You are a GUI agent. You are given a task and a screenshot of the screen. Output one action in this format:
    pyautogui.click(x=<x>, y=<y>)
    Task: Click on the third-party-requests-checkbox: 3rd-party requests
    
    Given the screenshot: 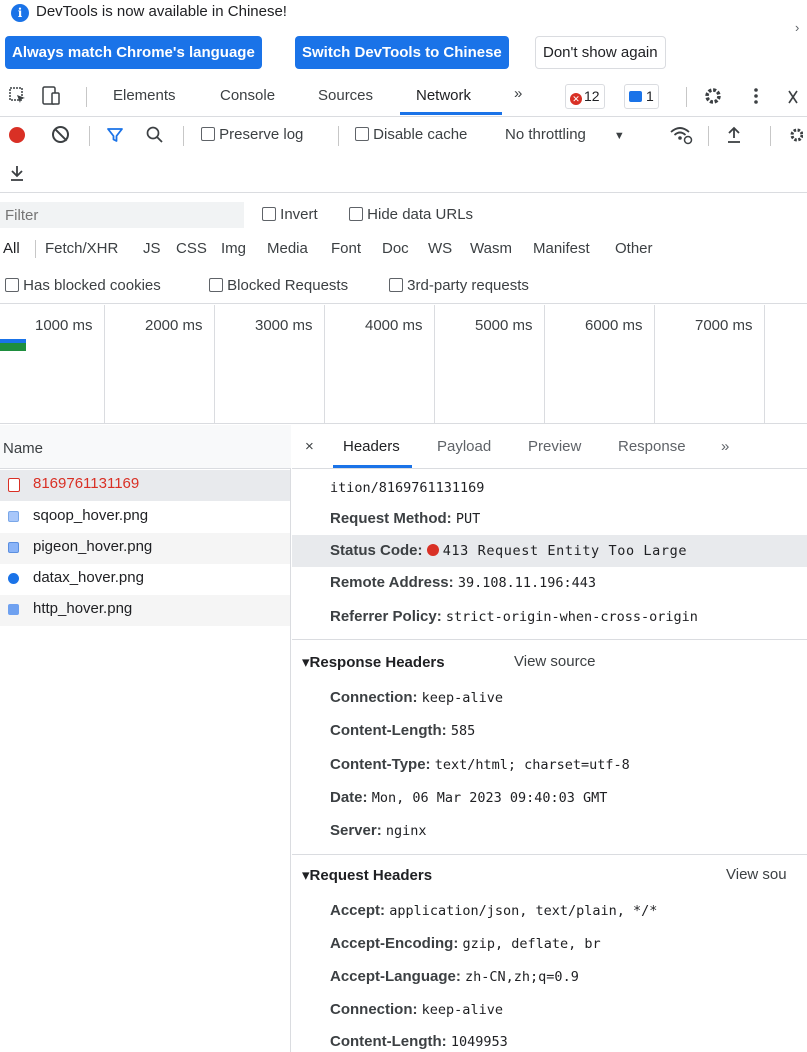 What is the action you would take?
    pyautogui.click(x=459, y=285)
    